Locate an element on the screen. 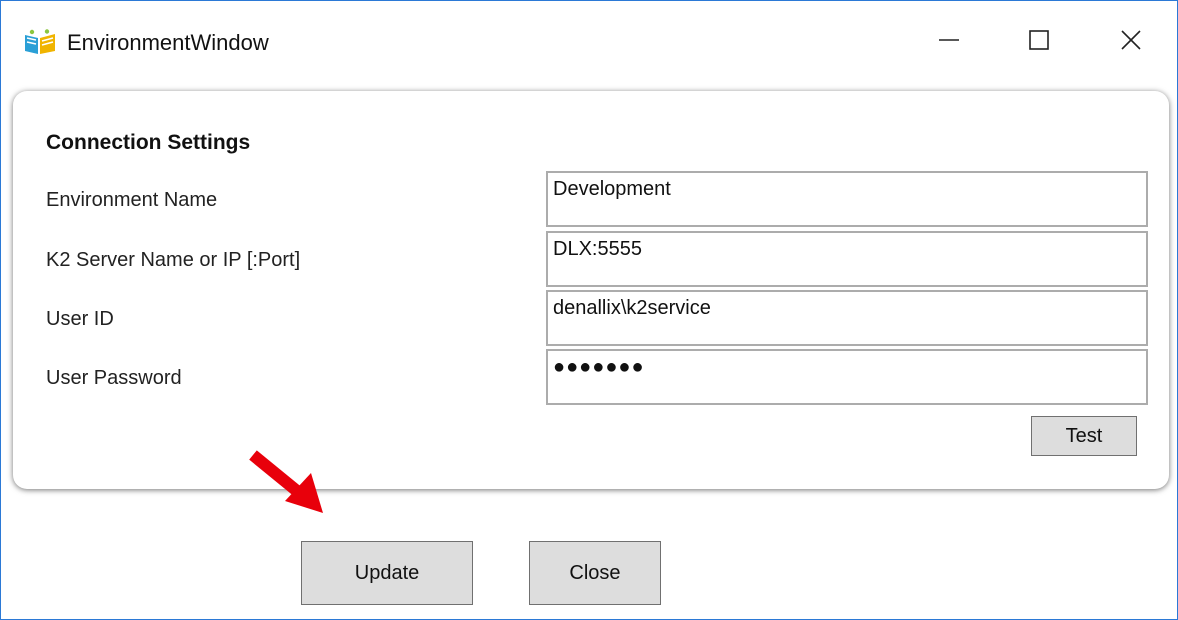 This screenshot has height=620, width=1178. user-password-field: ●●●●●●● is located at coordinates (847, 377).